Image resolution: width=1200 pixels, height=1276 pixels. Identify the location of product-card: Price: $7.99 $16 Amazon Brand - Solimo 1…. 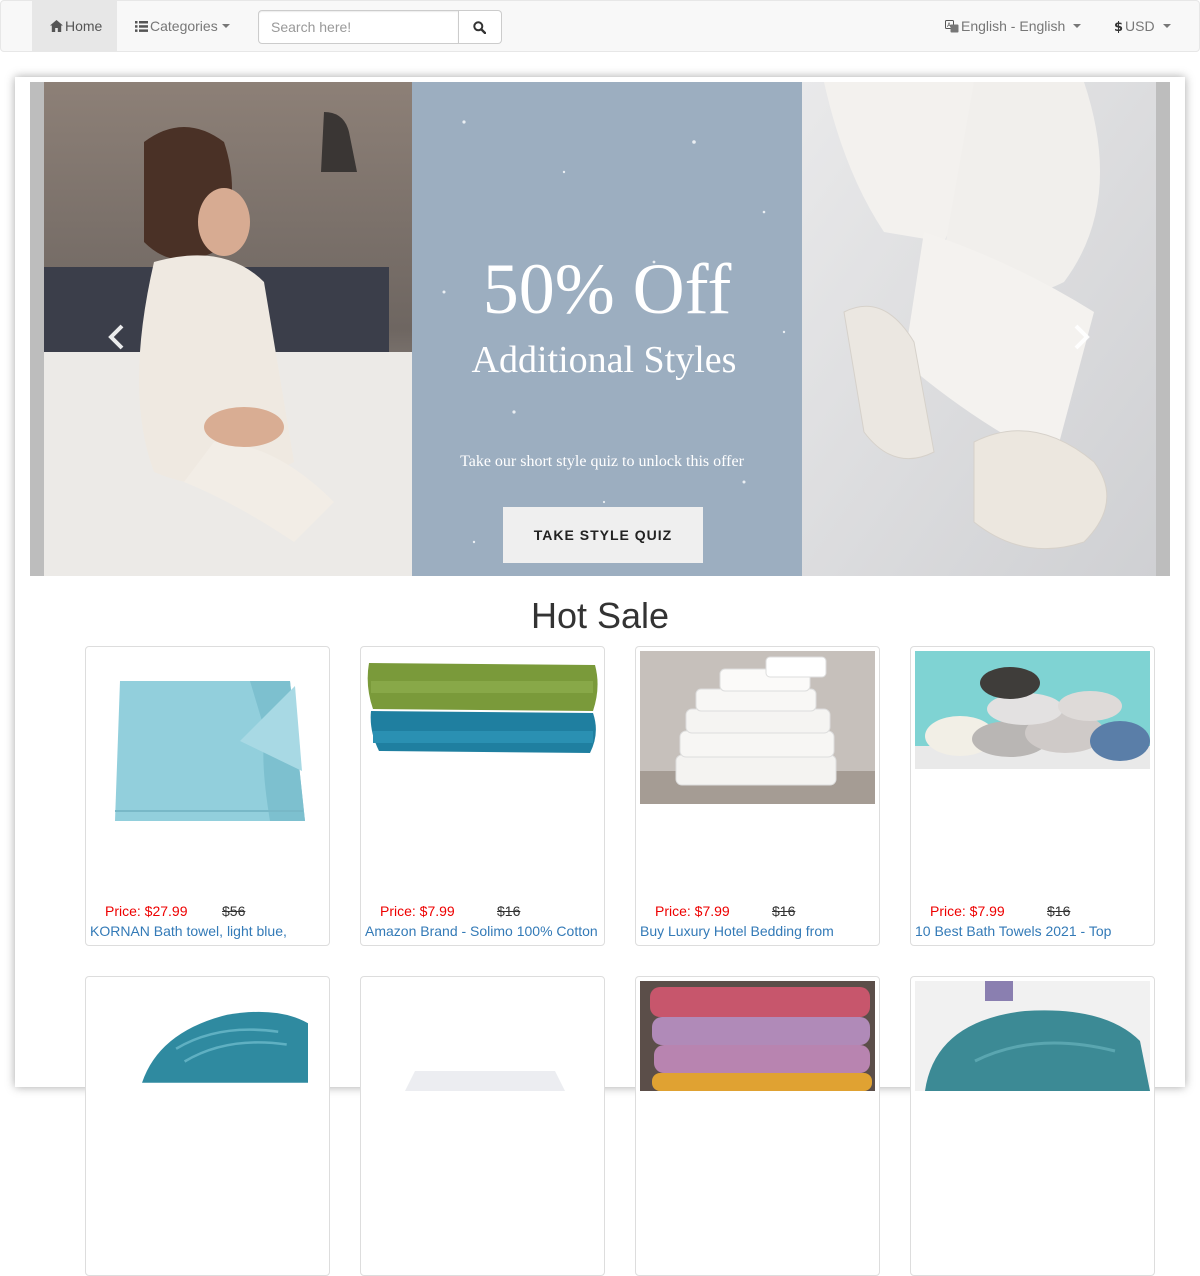
(482, 796).